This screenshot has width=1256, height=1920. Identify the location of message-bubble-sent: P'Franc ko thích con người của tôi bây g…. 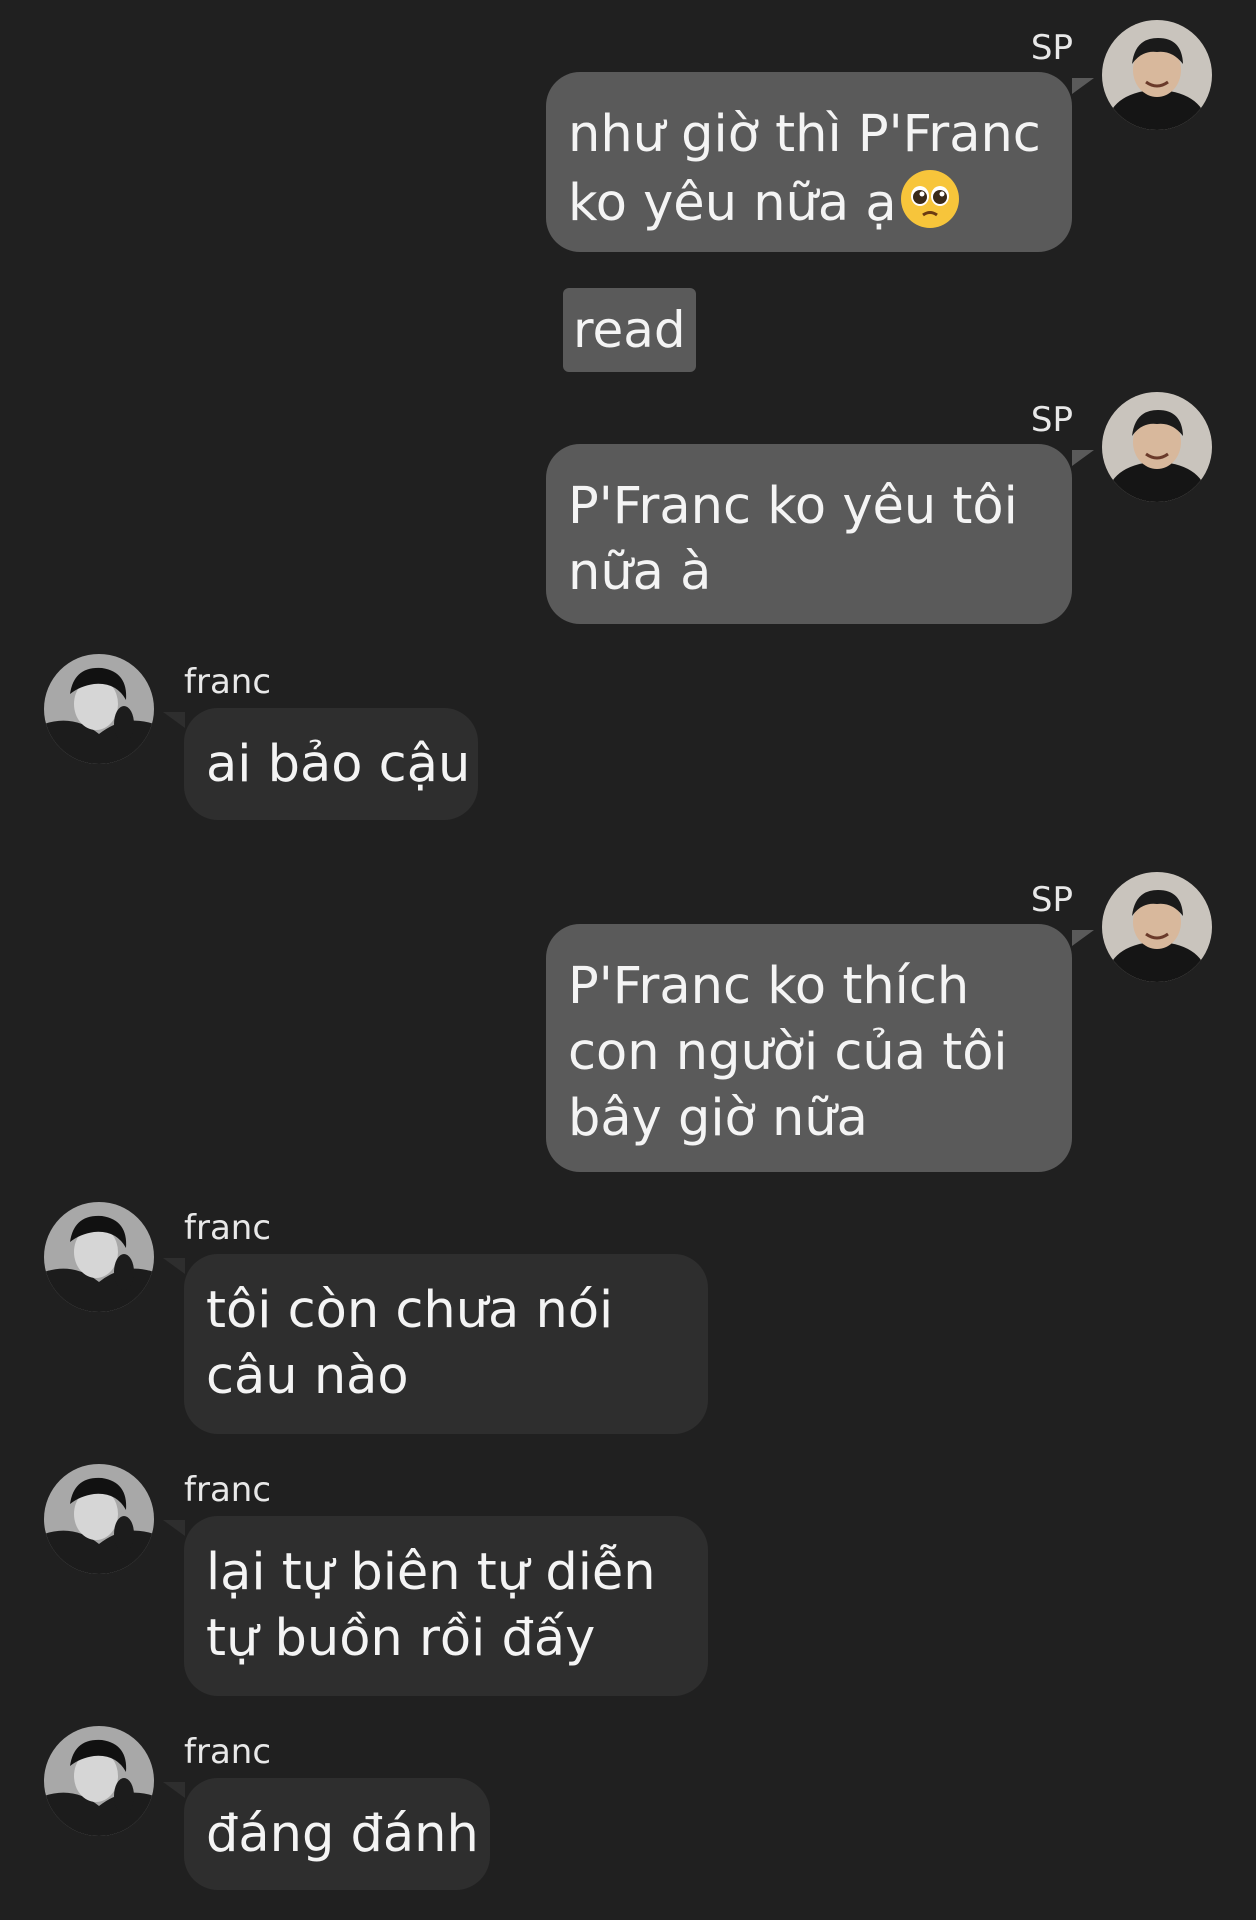
(809, 1048).